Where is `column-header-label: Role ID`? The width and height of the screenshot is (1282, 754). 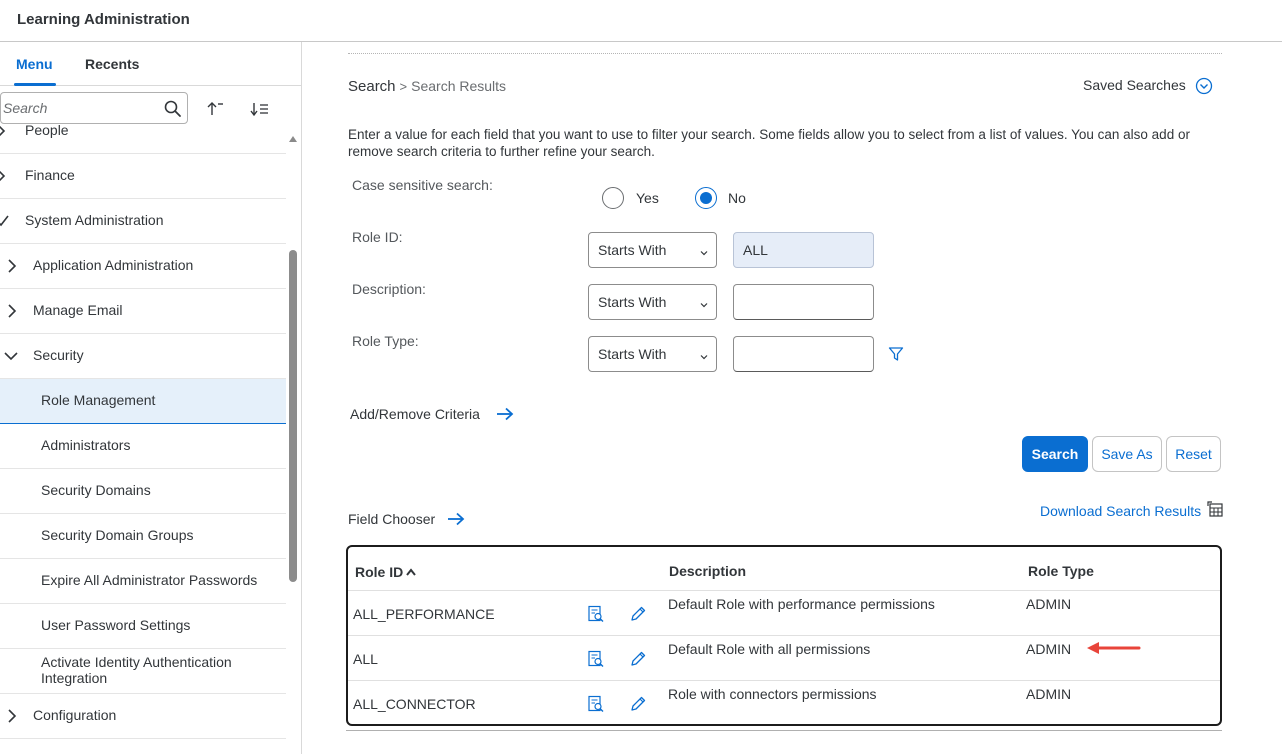 column-header-label: Role ID is located at coordinates (379, 572).